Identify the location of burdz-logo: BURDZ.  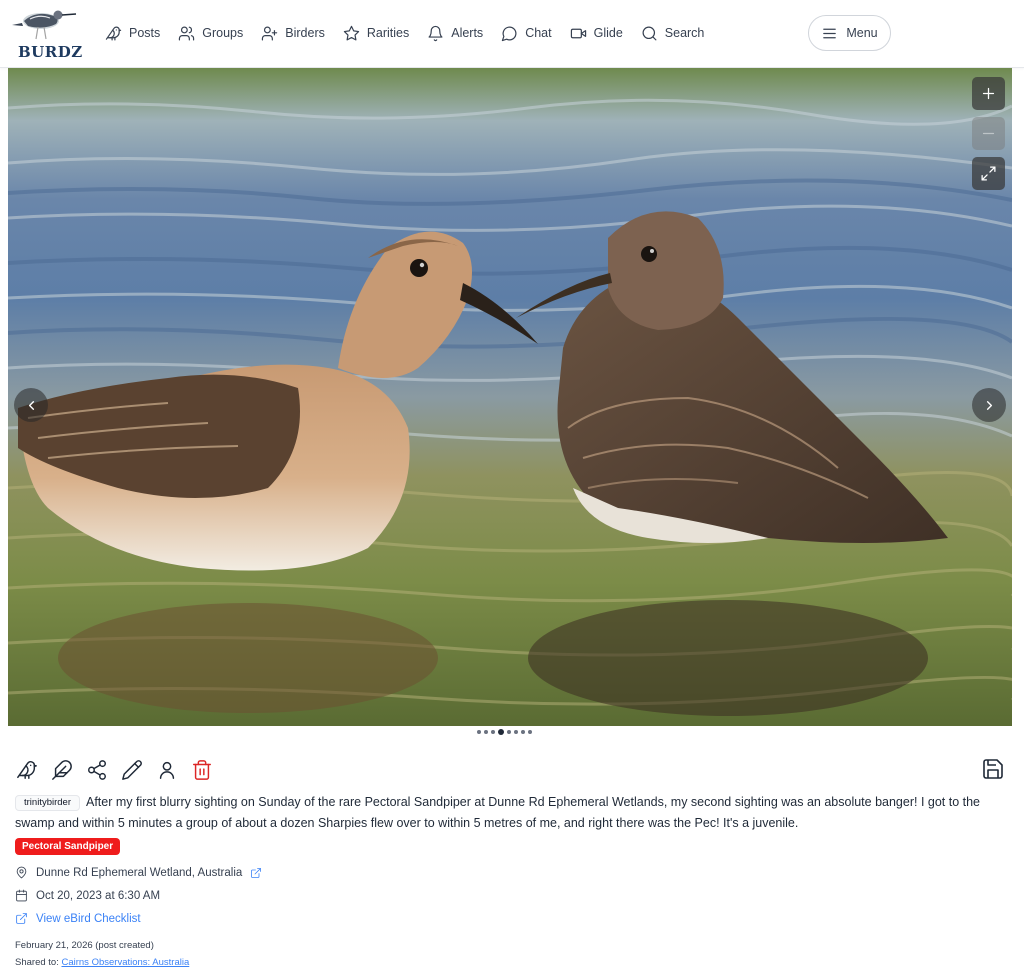
(45, 33).